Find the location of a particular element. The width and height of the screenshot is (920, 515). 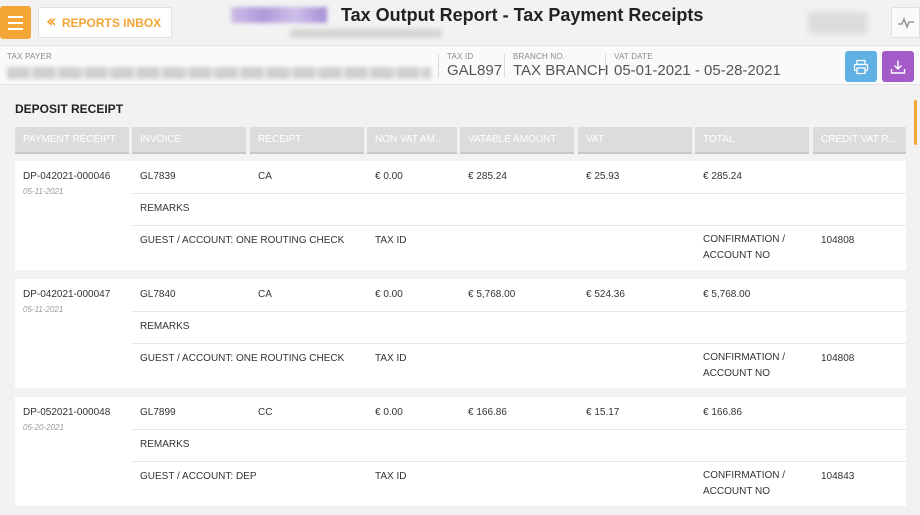

guest-account: GUEST / ACCOUNT: DEP is located at coordinates (198, 476).